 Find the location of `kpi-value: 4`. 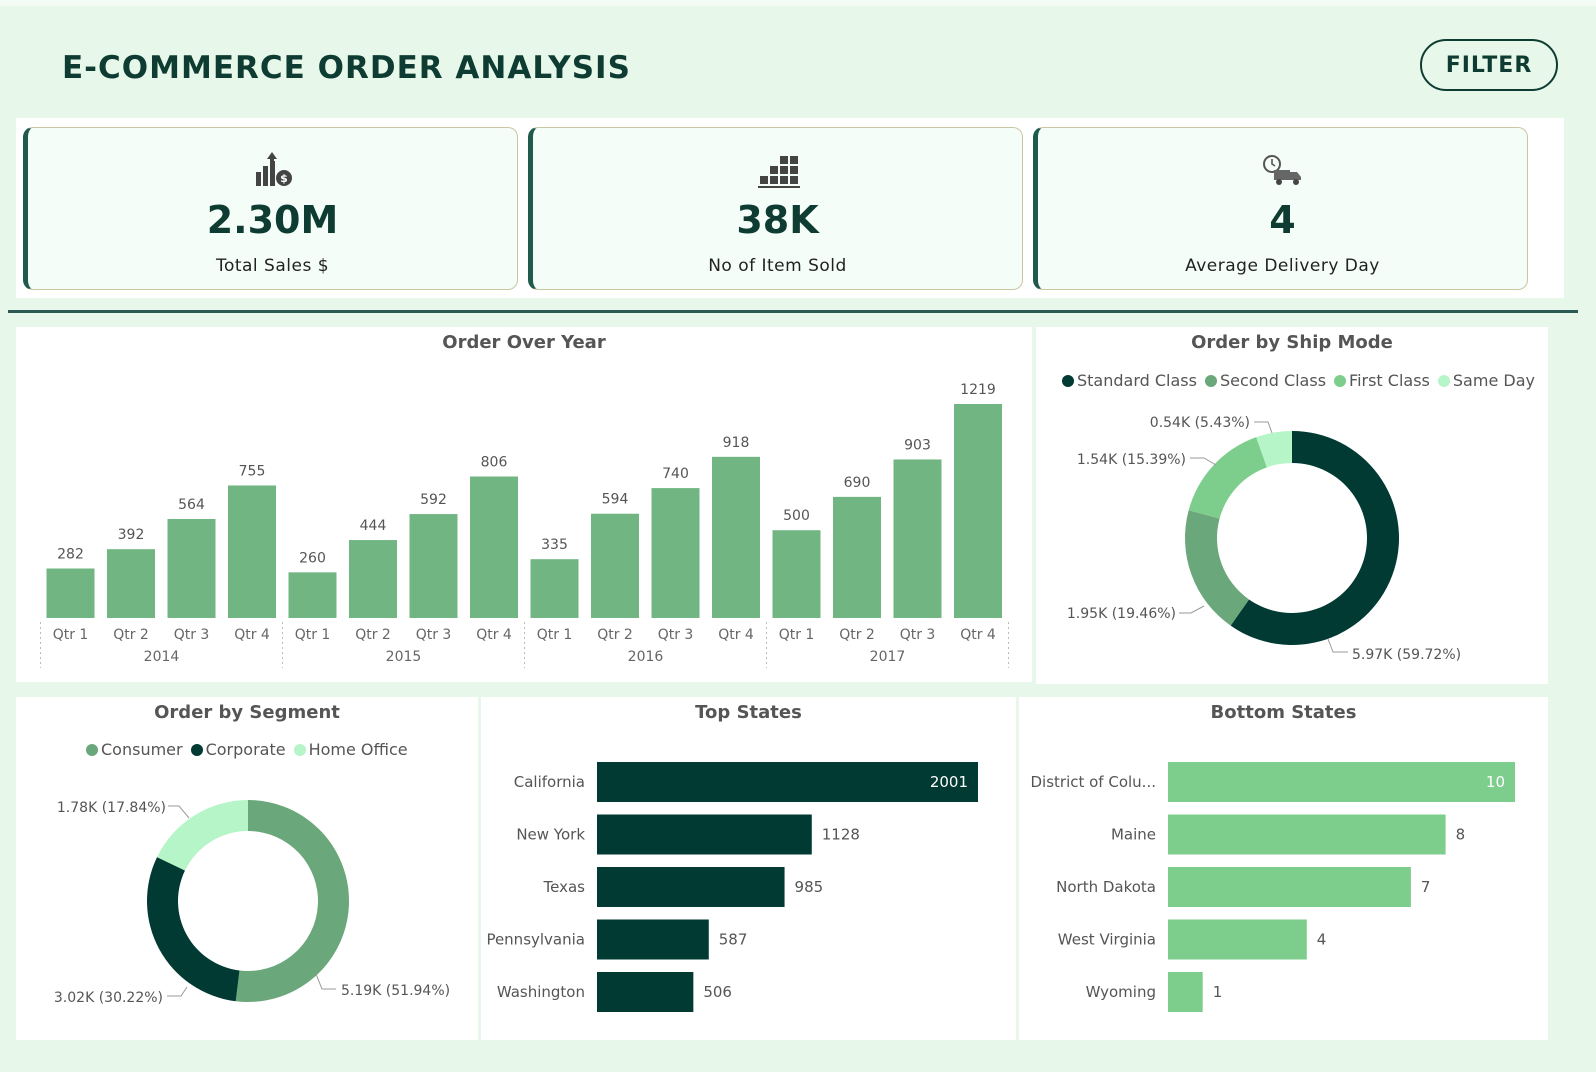

kpi-value: 4 is located at coordinates (1282, 220).